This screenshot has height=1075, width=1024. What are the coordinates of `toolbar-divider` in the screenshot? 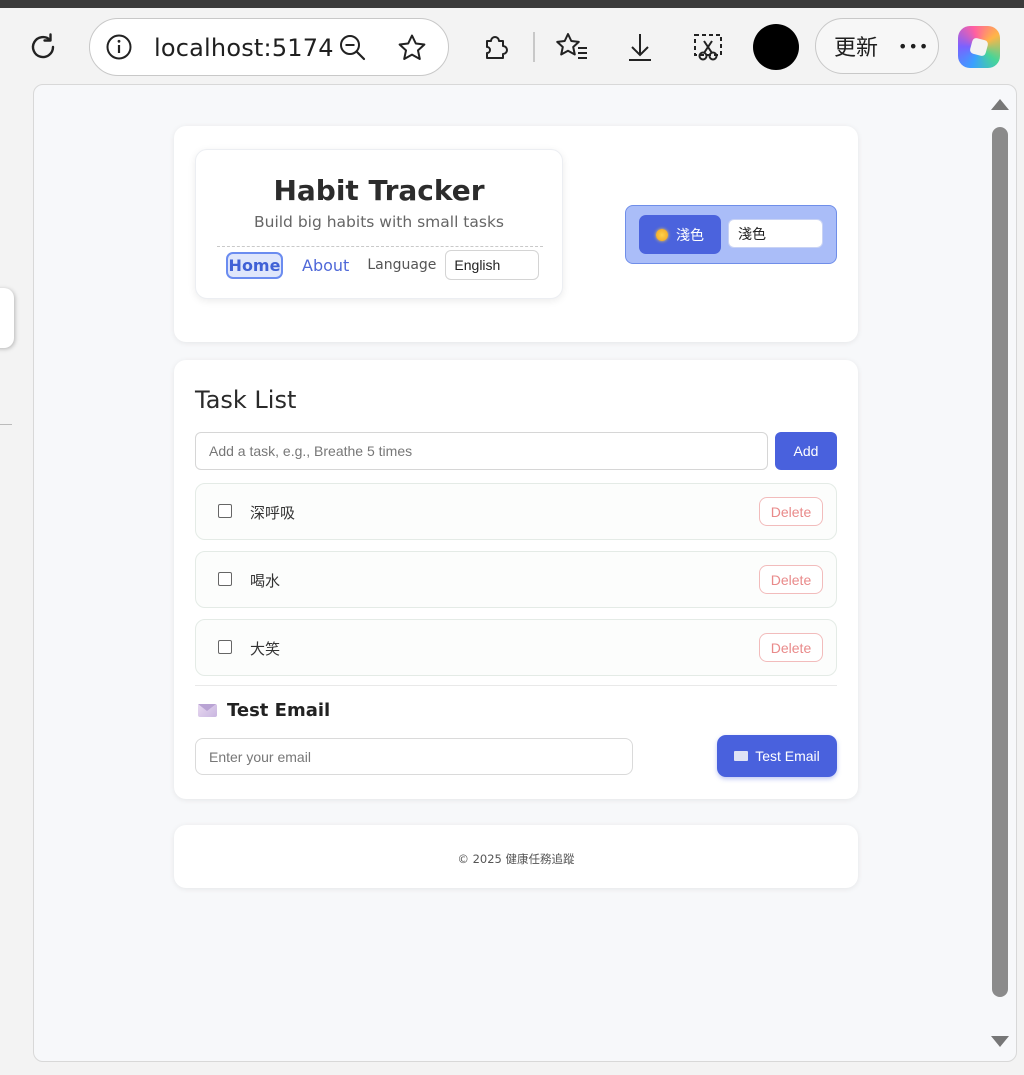 It's located at (534, 47).